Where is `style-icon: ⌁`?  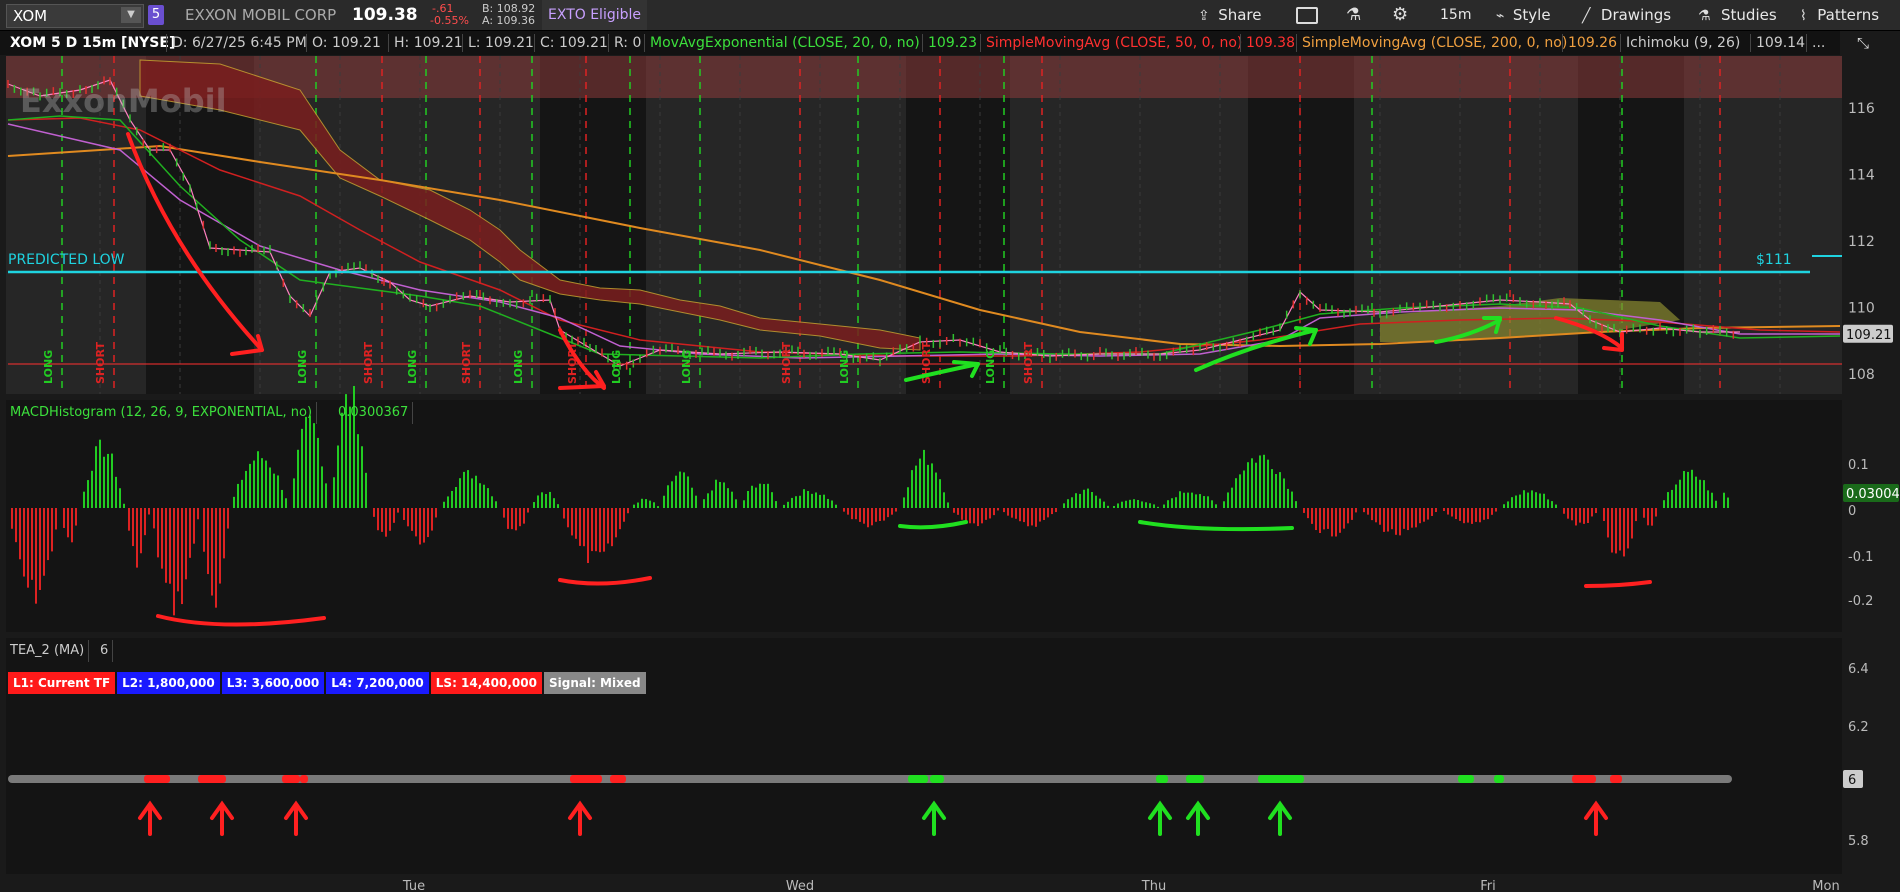 style-icon: ⌁ is located at coordinates (1500, 16).